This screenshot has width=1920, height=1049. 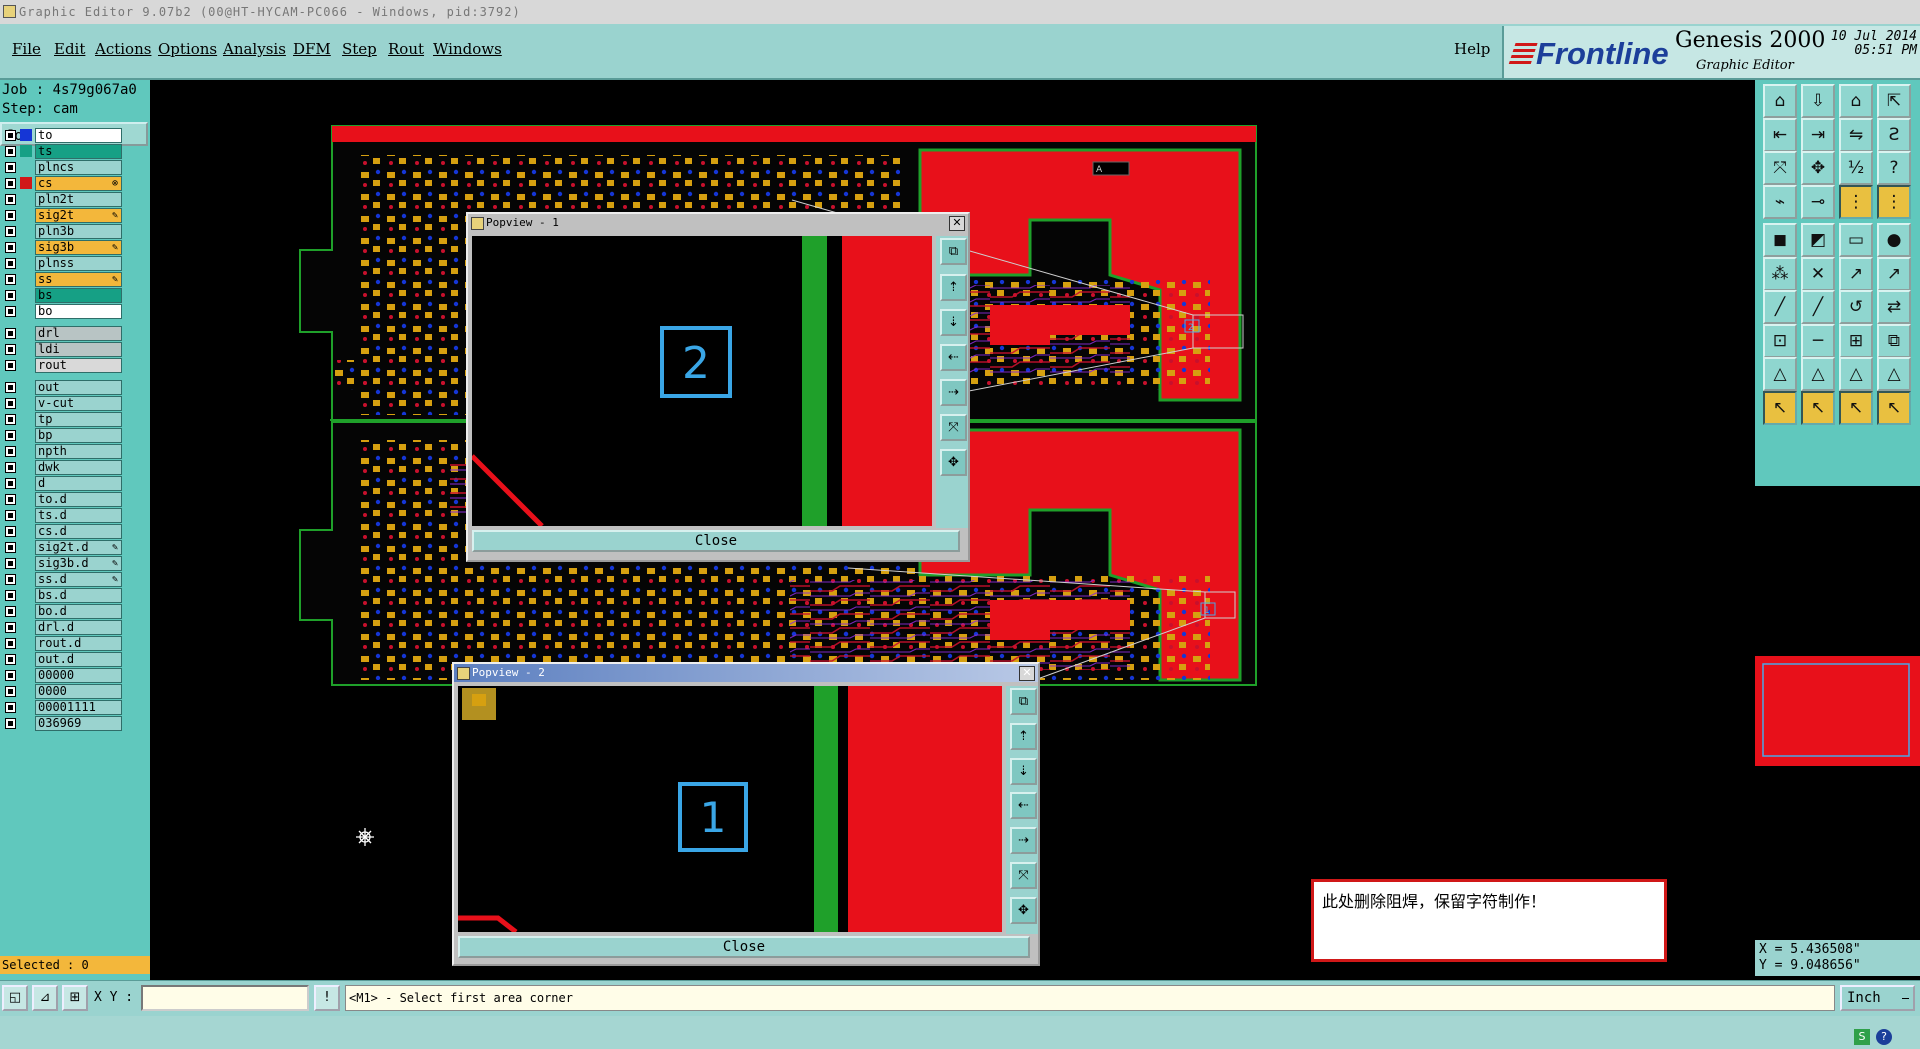 What do you see at coordinates (1894, 201) in the screenshot?
I see `layer-split2-icon: ⋮` at bounding box center [1894, 201].